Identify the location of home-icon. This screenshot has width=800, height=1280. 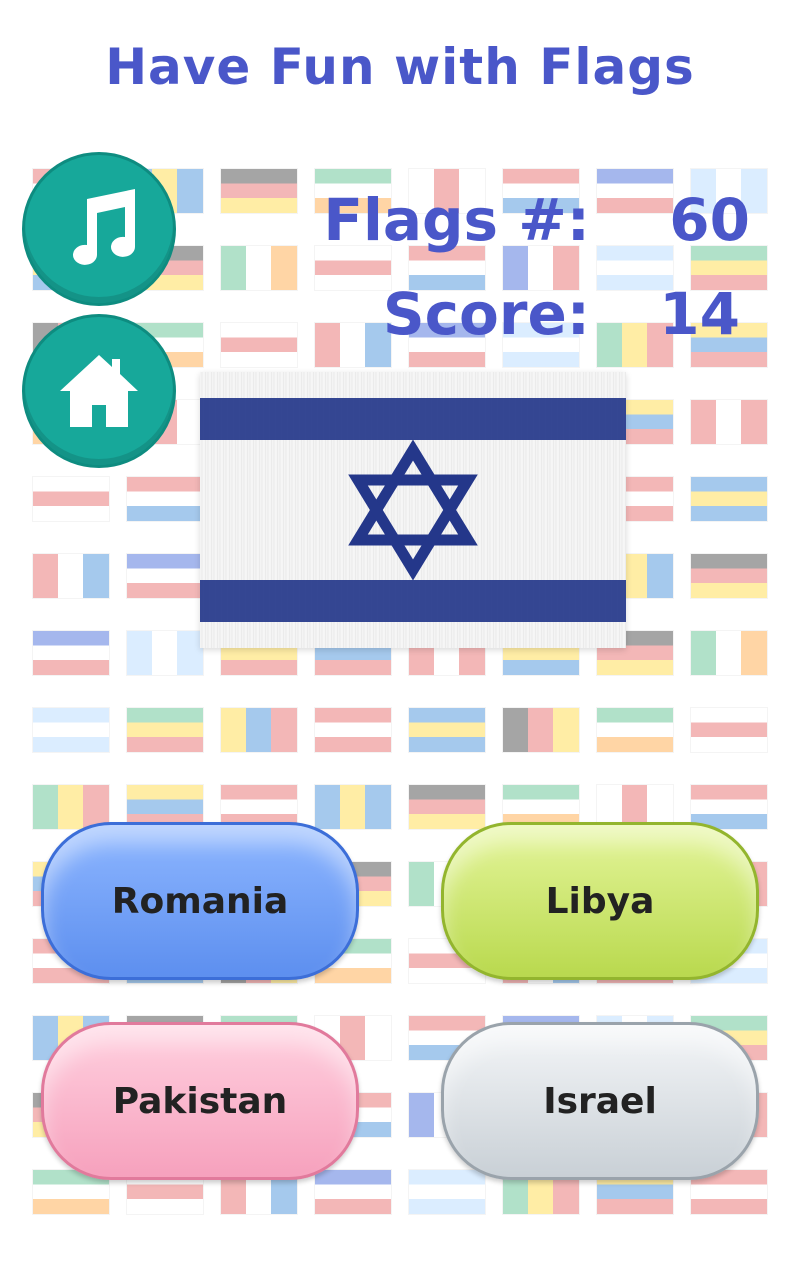
(99, 391).